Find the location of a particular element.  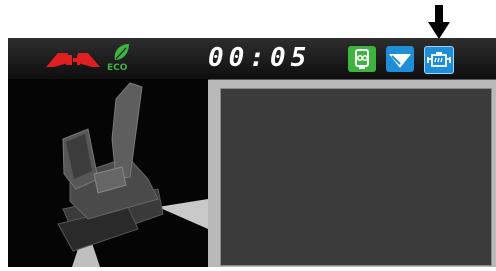

wiper-icon is located at coordinates (400, 61).